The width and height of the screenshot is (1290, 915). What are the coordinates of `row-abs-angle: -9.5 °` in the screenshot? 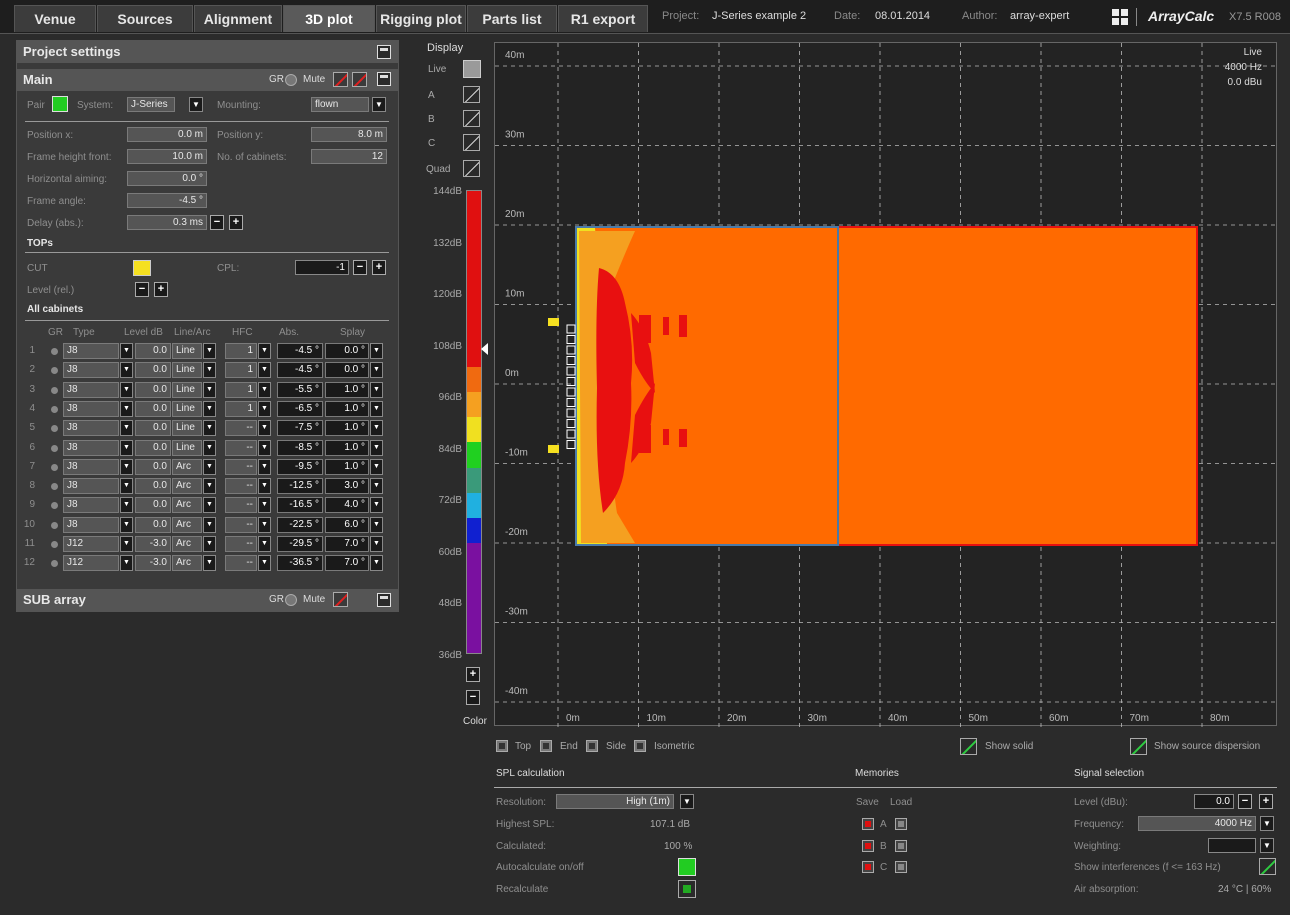 It's located at (300, 466).